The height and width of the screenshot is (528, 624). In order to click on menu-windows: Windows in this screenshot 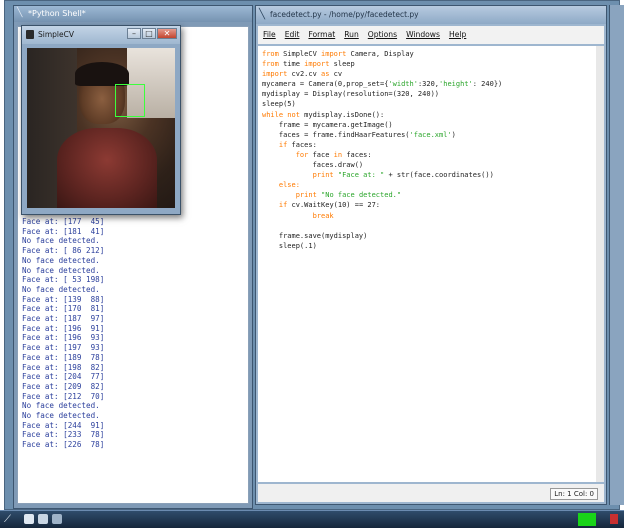, I will do `click(423, 35)`.